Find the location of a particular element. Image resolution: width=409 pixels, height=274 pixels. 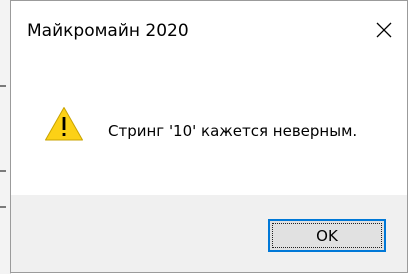

ok-button: OK is located at coordinates (327, 235).